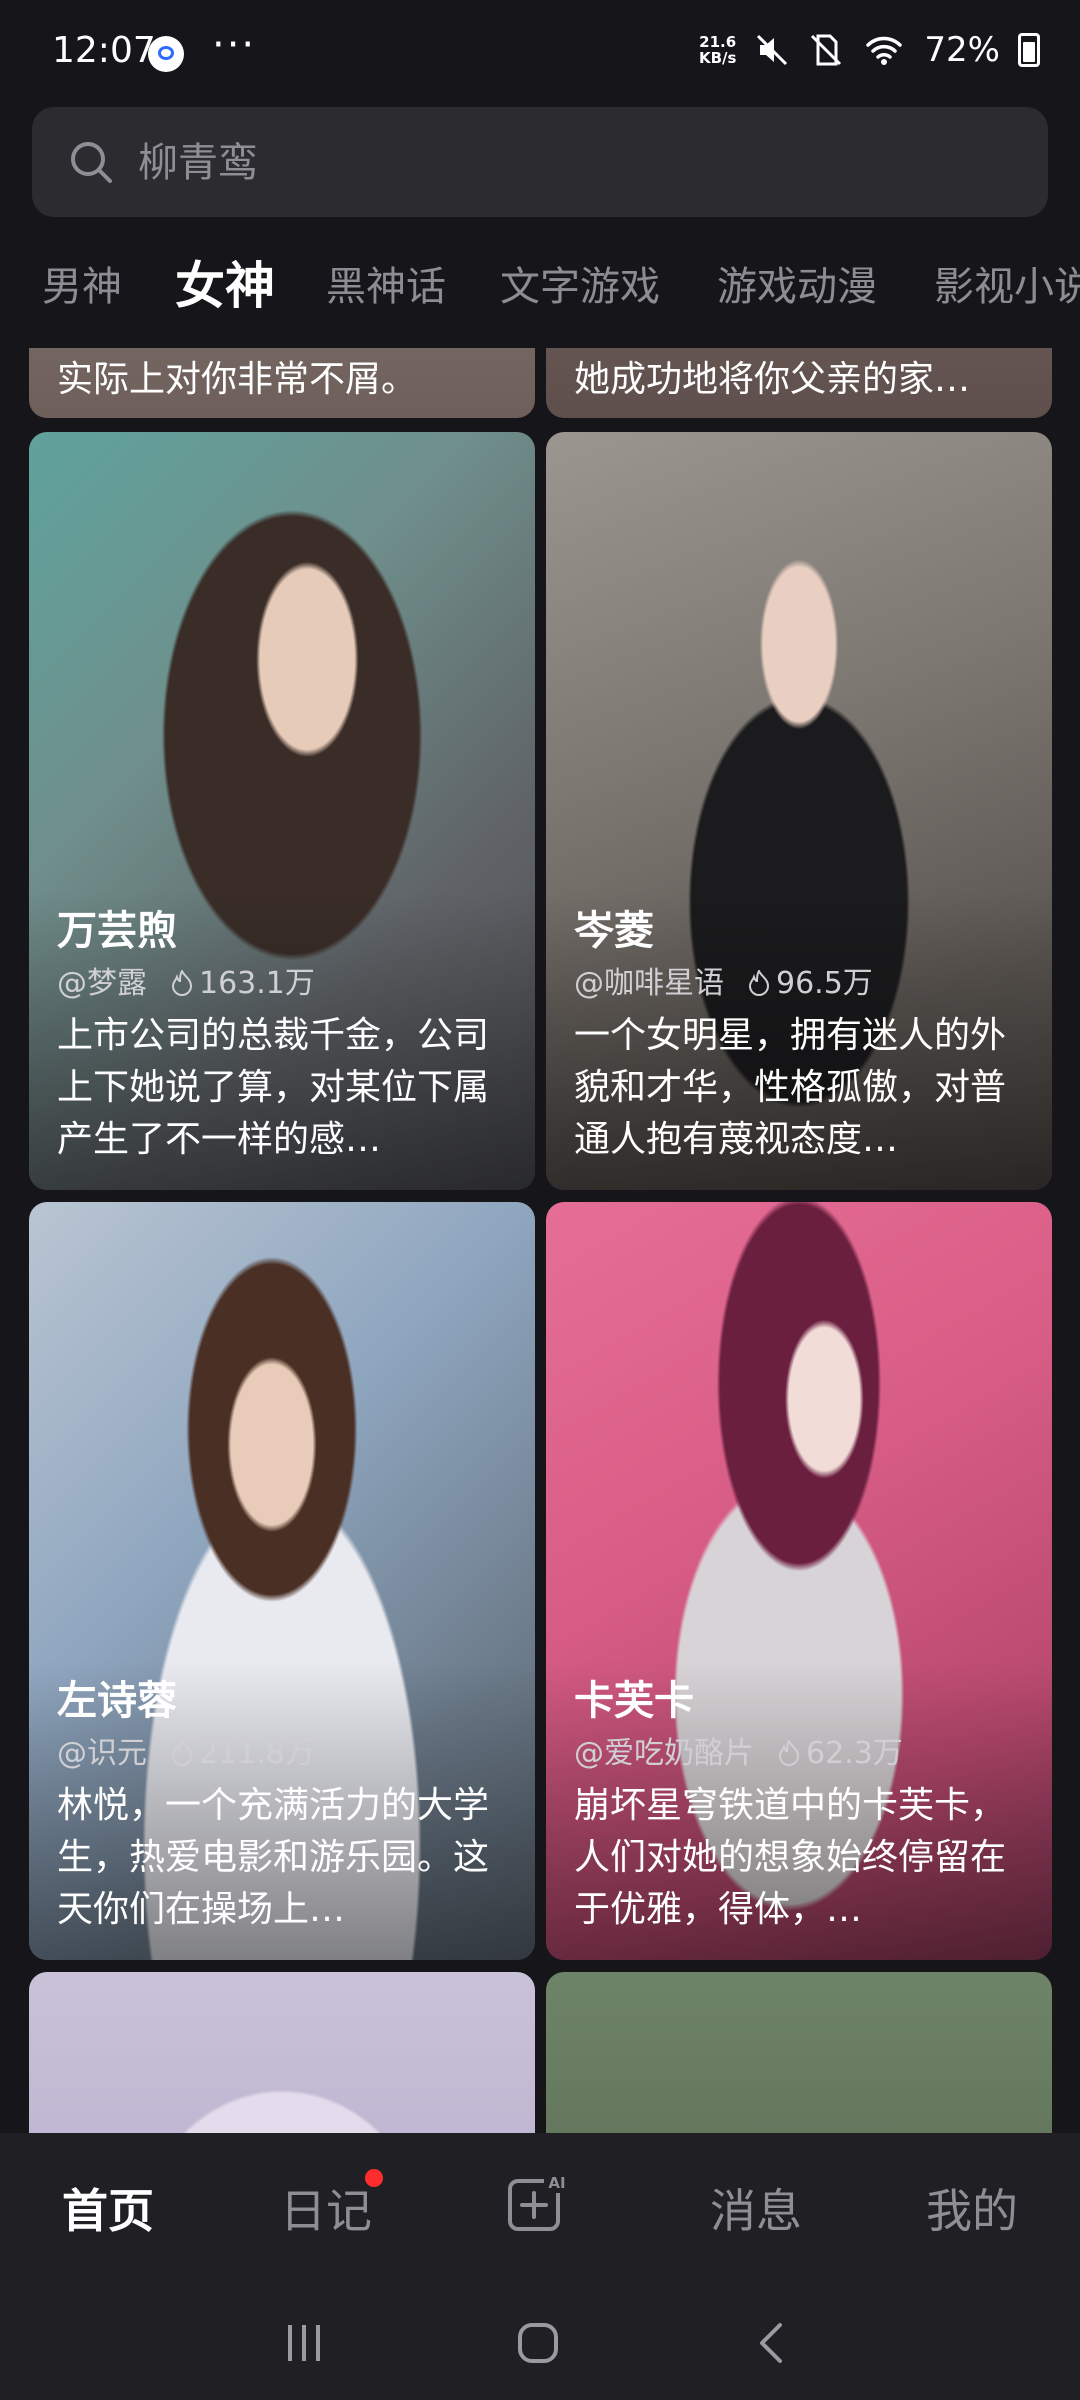  I want to click on card-heat-value: 163.1万, so click(257, 983).